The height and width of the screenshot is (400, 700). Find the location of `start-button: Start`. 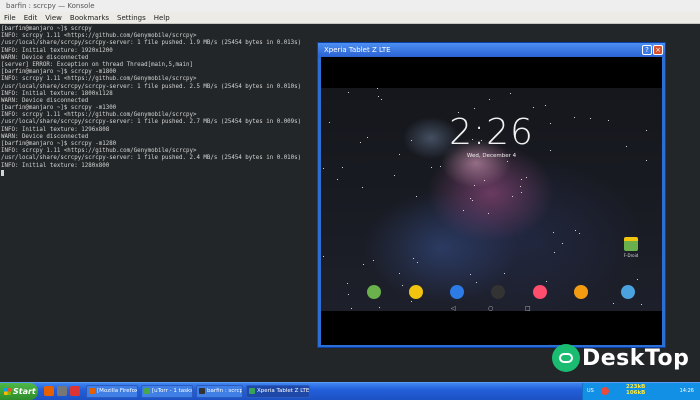

start-button: Start is located at coordinates (19, 391).